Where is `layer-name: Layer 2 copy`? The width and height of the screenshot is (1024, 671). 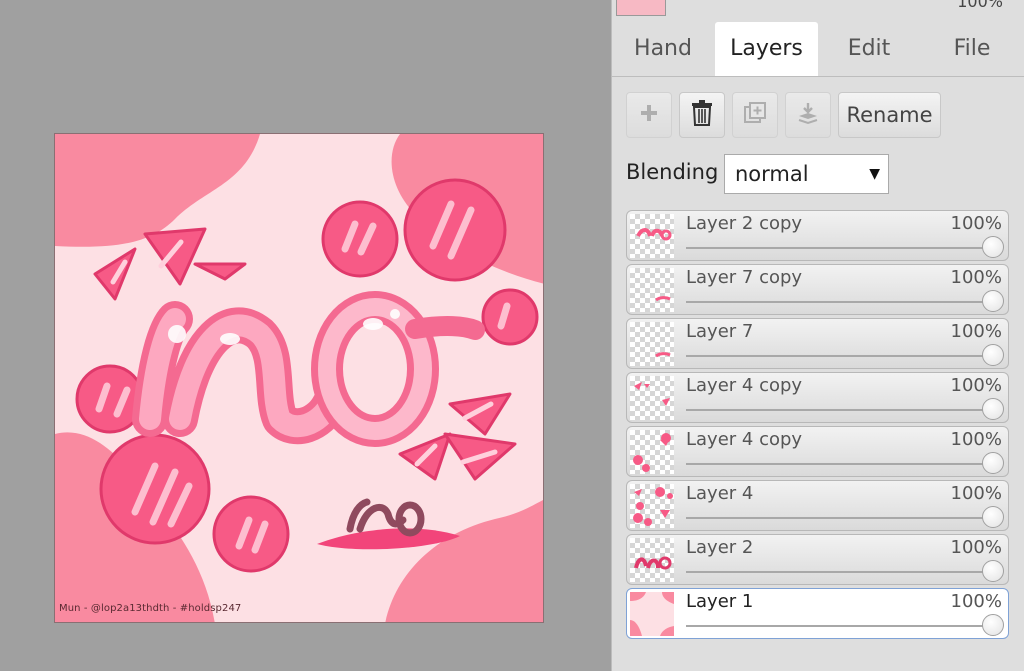
layer-name: Layer 2 copy is located at coordinates (744, 223).